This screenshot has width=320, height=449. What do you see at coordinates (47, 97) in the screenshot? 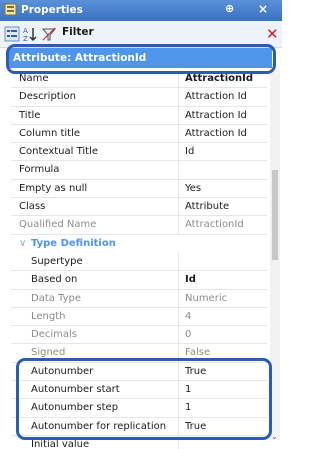
I see `property-name: Description` at bounding box center [47, 97].